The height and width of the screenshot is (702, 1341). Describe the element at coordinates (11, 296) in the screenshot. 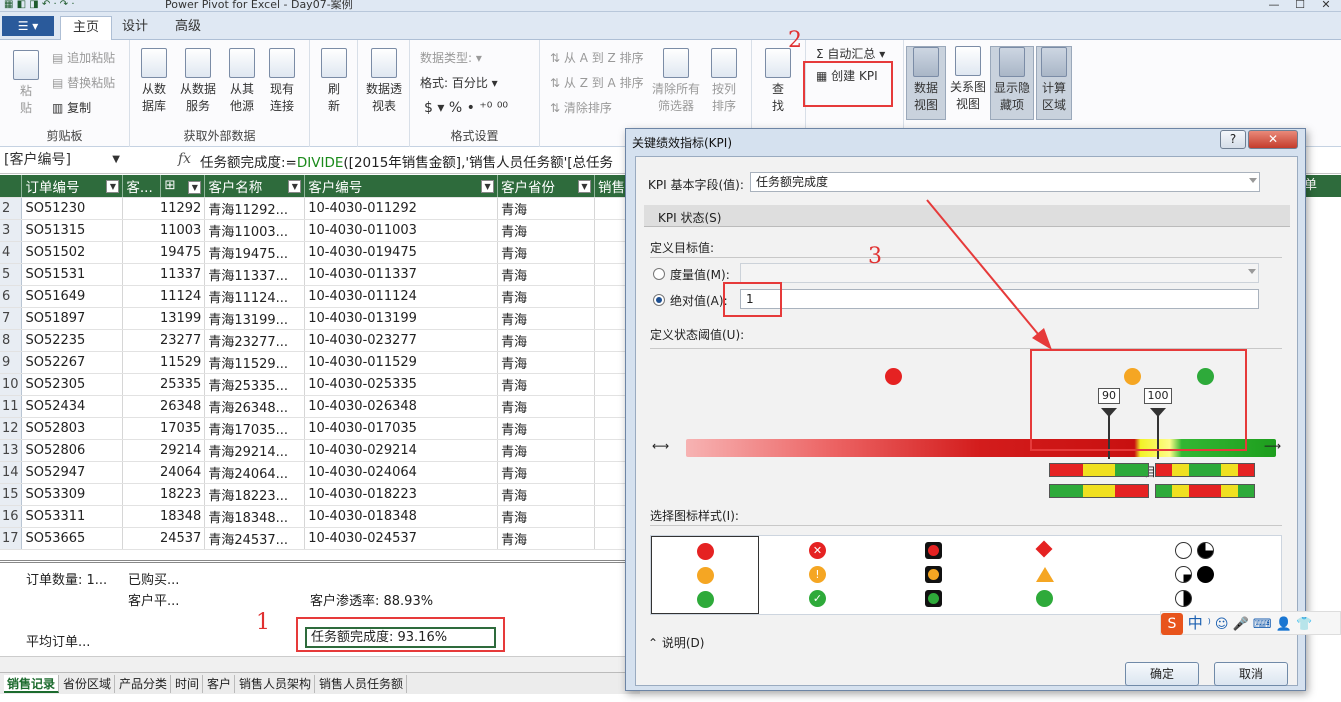

I see `row-number: 6` at that location.